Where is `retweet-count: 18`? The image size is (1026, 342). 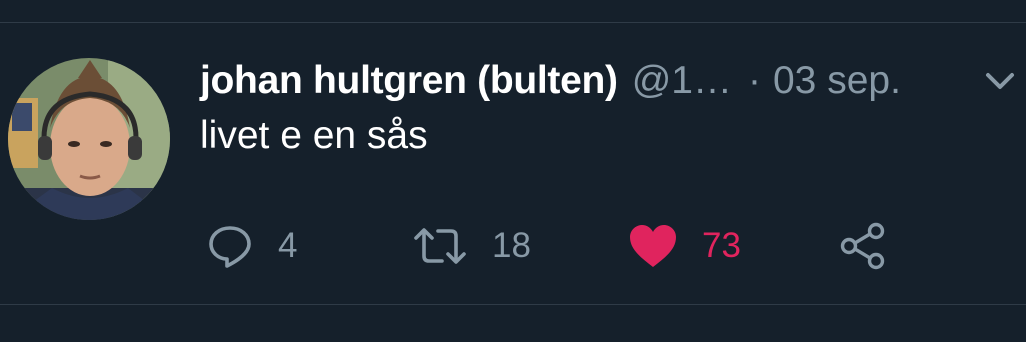 retweet-count: 18 is located at coordinates (511, 245).